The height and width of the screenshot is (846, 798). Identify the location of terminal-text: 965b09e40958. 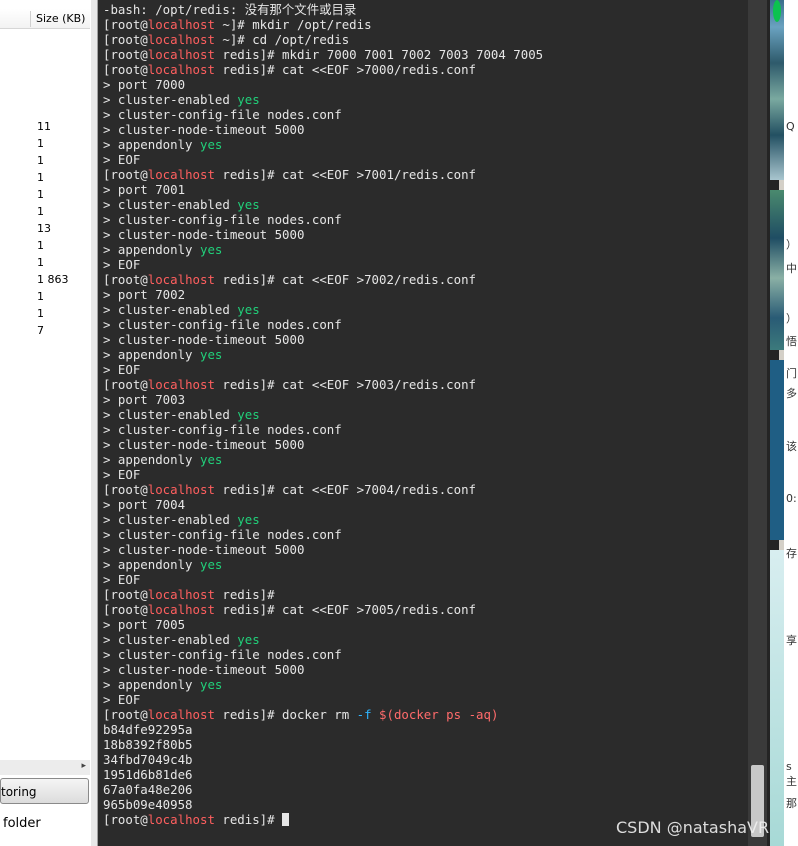
(148, 804).